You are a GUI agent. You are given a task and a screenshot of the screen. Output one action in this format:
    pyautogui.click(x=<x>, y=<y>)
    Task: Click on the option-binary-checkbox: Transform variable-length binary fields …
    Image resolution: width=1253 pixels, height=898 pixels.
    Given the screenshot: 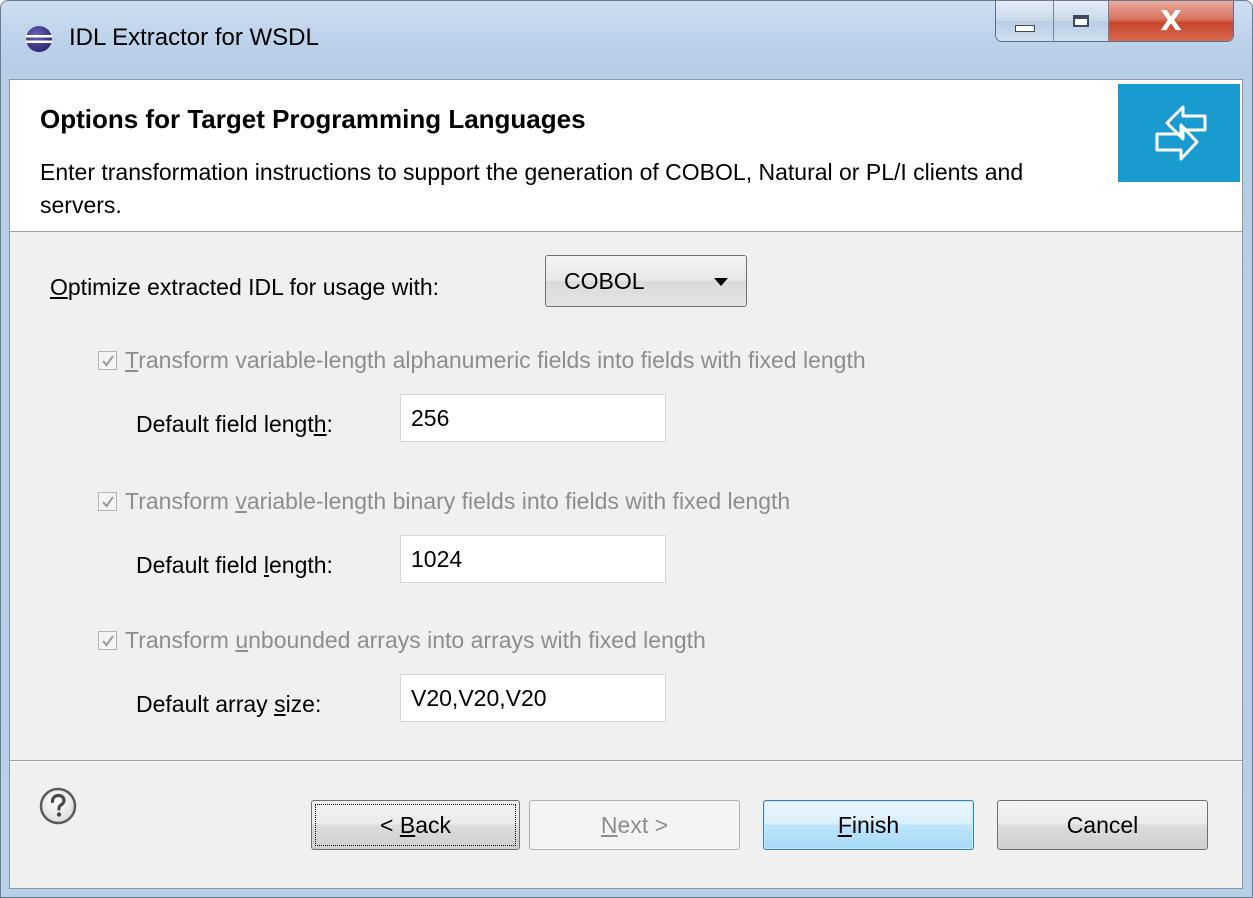 What is the action you would take?
    pyautogui.click(x=444, y=501)
    